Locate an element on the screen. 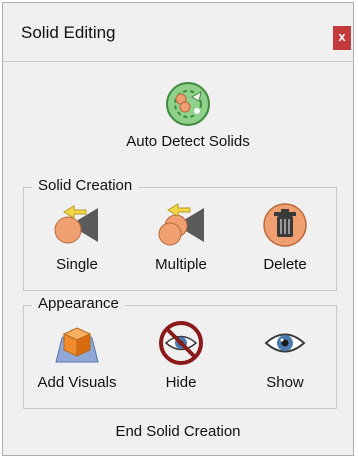 Image resolution: width=358 pixels, height=459 pixels. multiple-button: Multiple is located at coordinates (181, 245).